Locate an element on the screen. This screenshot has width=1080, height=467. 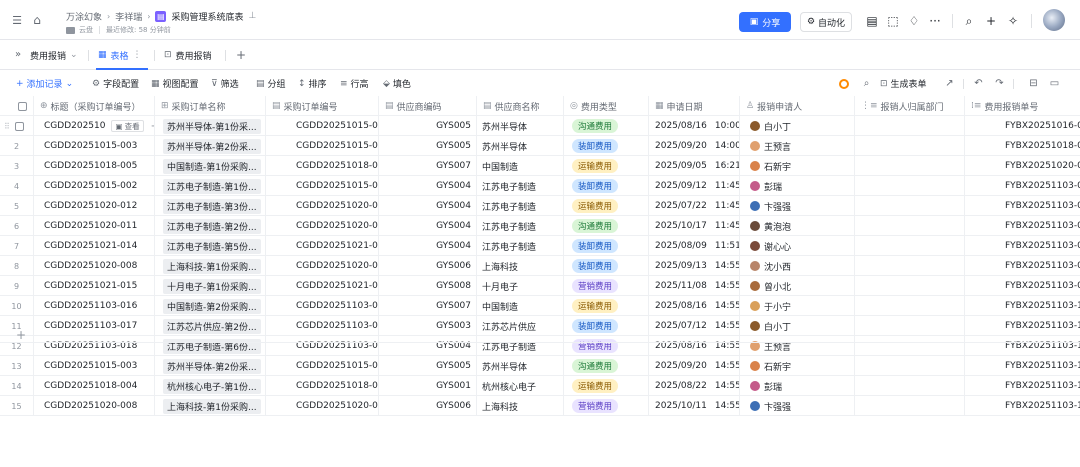
row-number-cell: 2 is located at coordinates (17, 146).